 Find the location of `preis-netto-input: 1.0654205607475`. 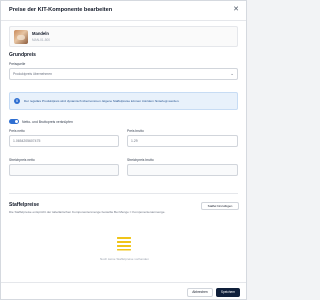

preis-netto-input: 1.0654205607475 is located at coordinates (64, 141).